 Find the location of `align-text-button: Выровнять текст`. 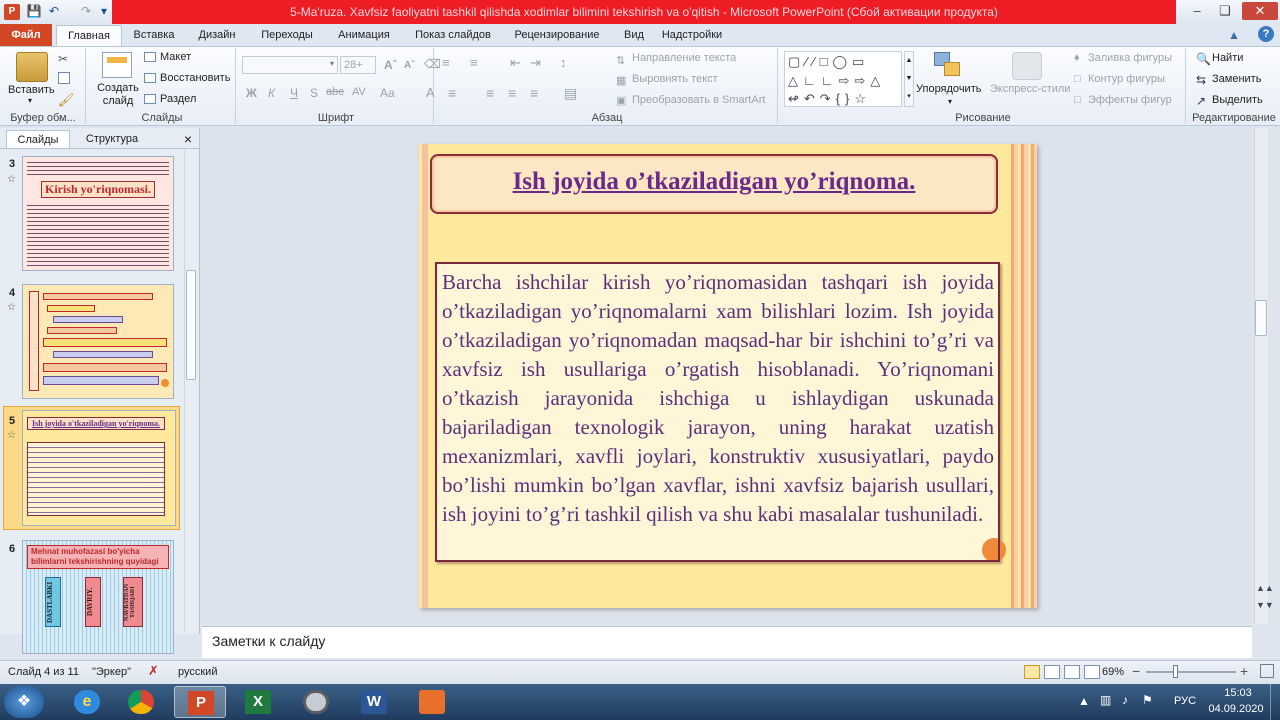

align-text-button: Выровнять текст is located at coordinates (675, 79).